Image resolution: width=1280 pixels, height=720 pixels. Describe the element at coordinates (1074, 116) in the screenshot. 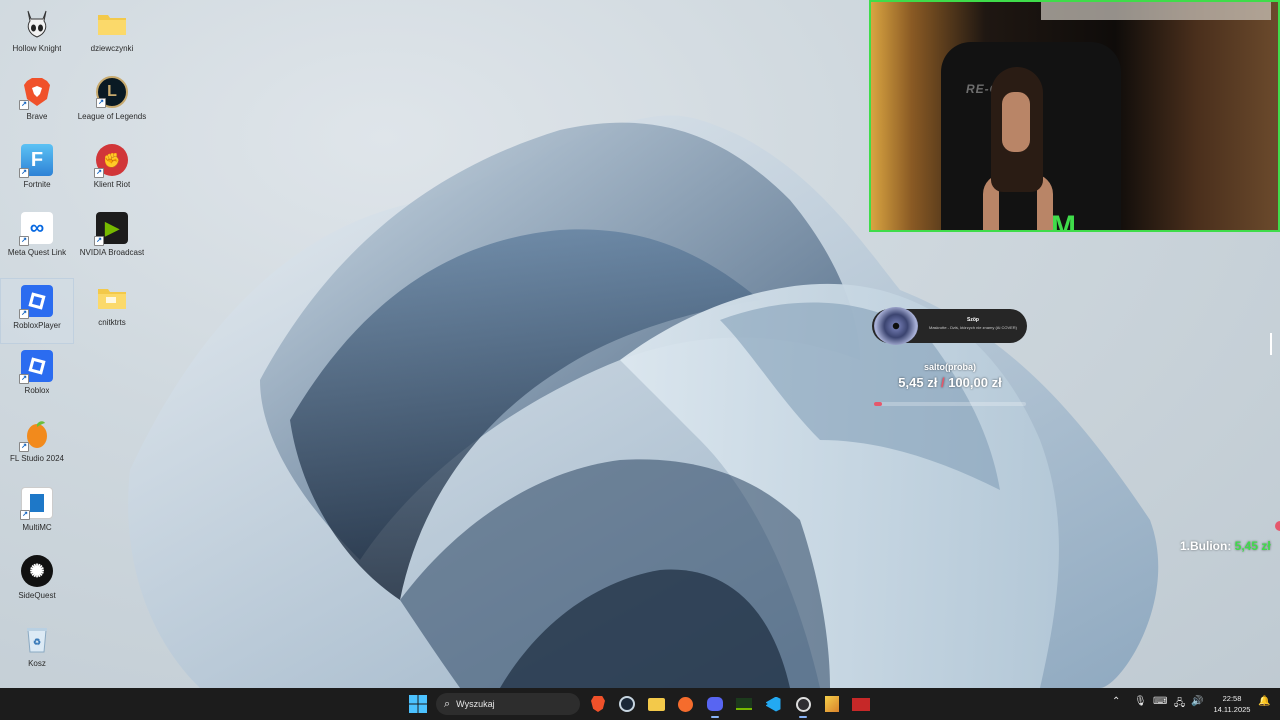

I see `webcam-overlay: RE-G••RS M` at that location.